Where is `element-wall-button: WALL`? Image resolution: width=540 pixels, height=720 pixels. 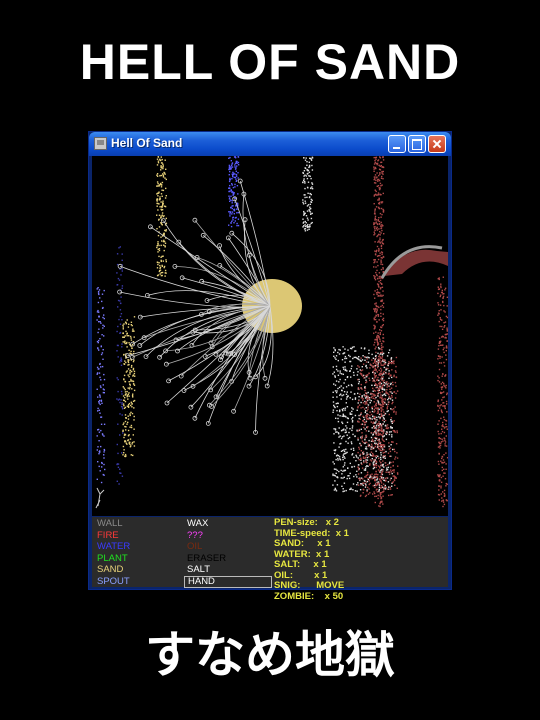
element-wall-button: WALL is located at coordinates (138, 524).